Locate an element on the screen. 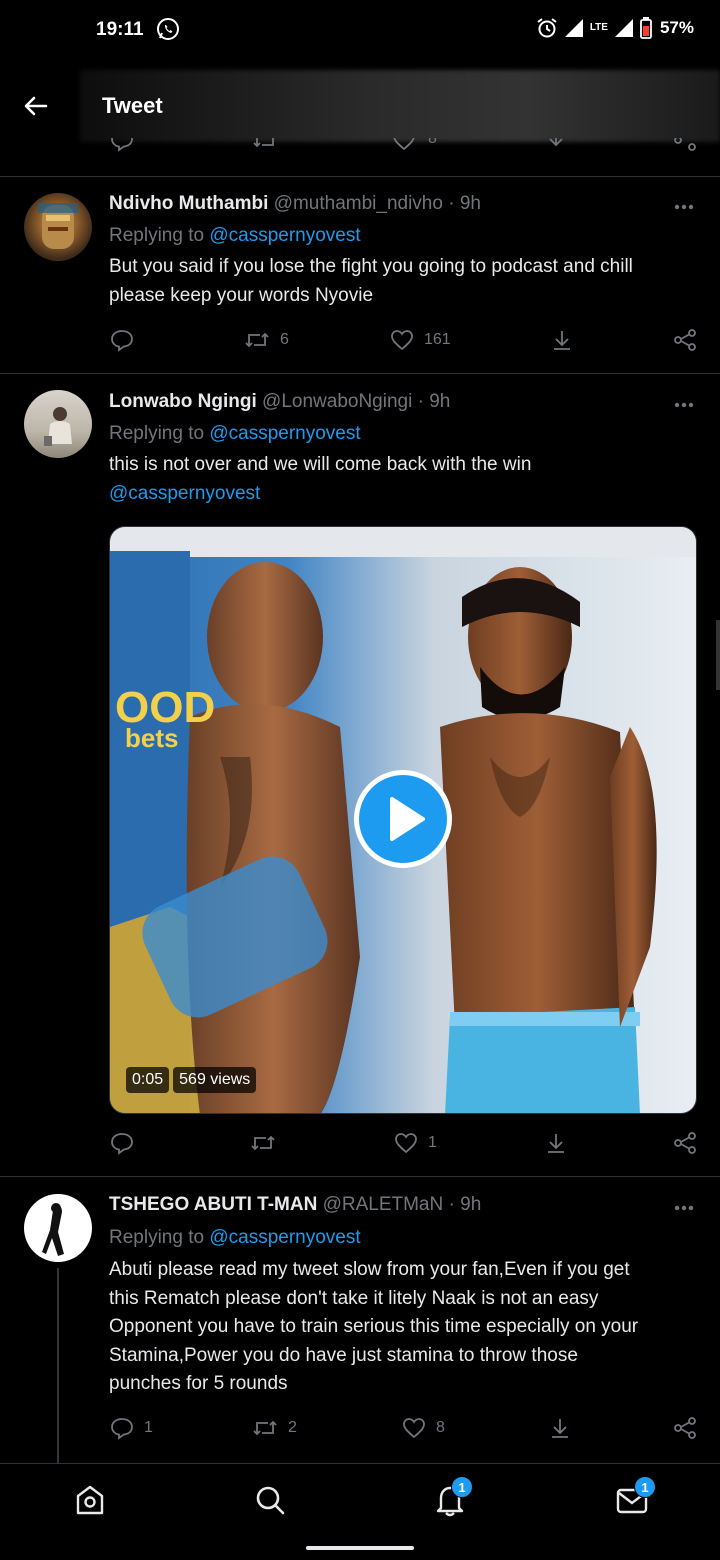  page-title: Tweet is located at coordinates (132, 105).